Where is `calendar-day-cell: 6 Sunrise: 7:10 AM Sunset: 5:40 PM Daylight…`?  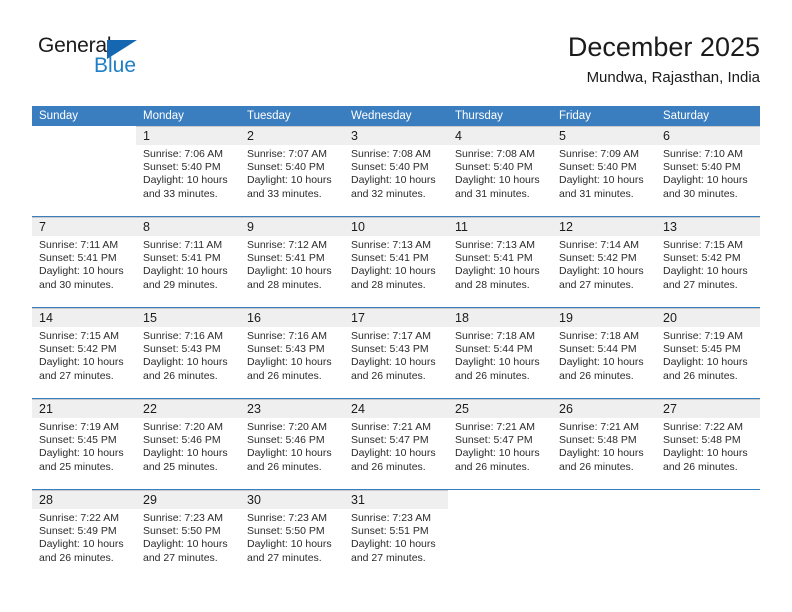
calendar-day-cell: 6 Sunrise: 7:10 AM Sunset: 5:40 PM Daylight… is located at coordinates (708, 171).